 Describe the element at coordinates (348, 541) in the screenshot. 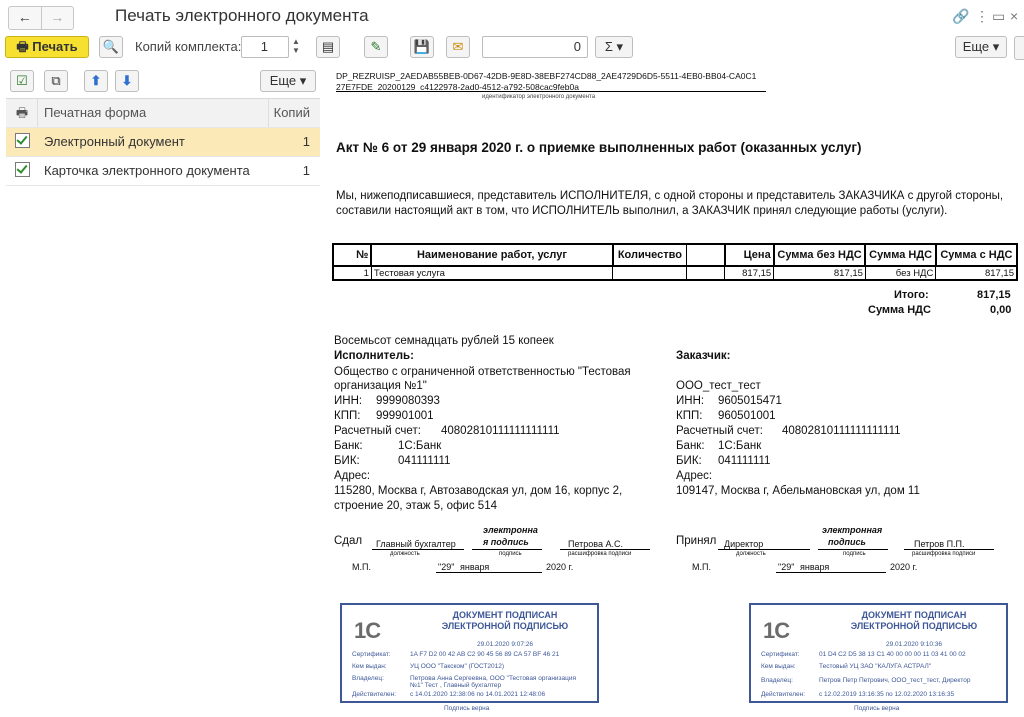

I see `sign-left-label: Сдал` at that location.